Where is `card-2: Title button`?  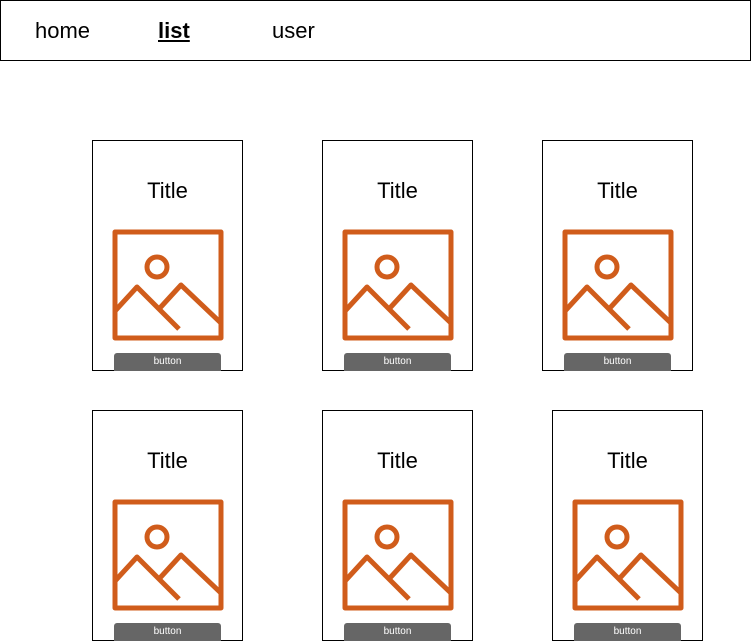 card-2: Title button is located at coordinates (397, 255).